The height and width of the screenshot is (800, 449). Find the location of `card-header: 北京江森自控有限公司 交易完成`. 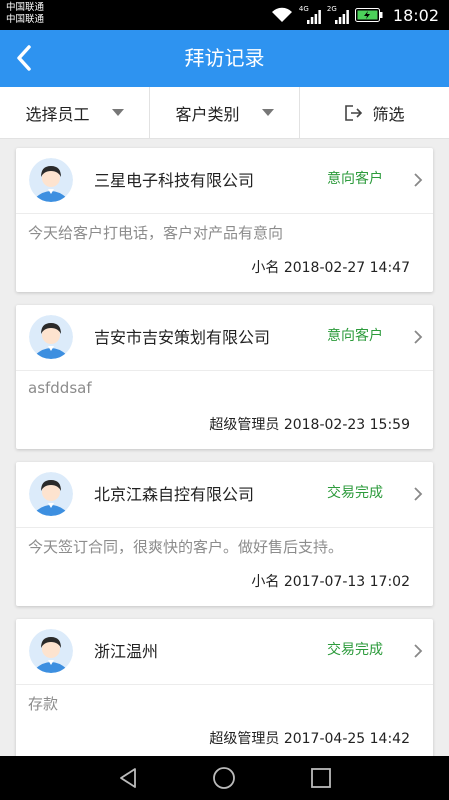

card-header: 北京江森自控有限公司 交易完成 is located at coordinates (224, 495).